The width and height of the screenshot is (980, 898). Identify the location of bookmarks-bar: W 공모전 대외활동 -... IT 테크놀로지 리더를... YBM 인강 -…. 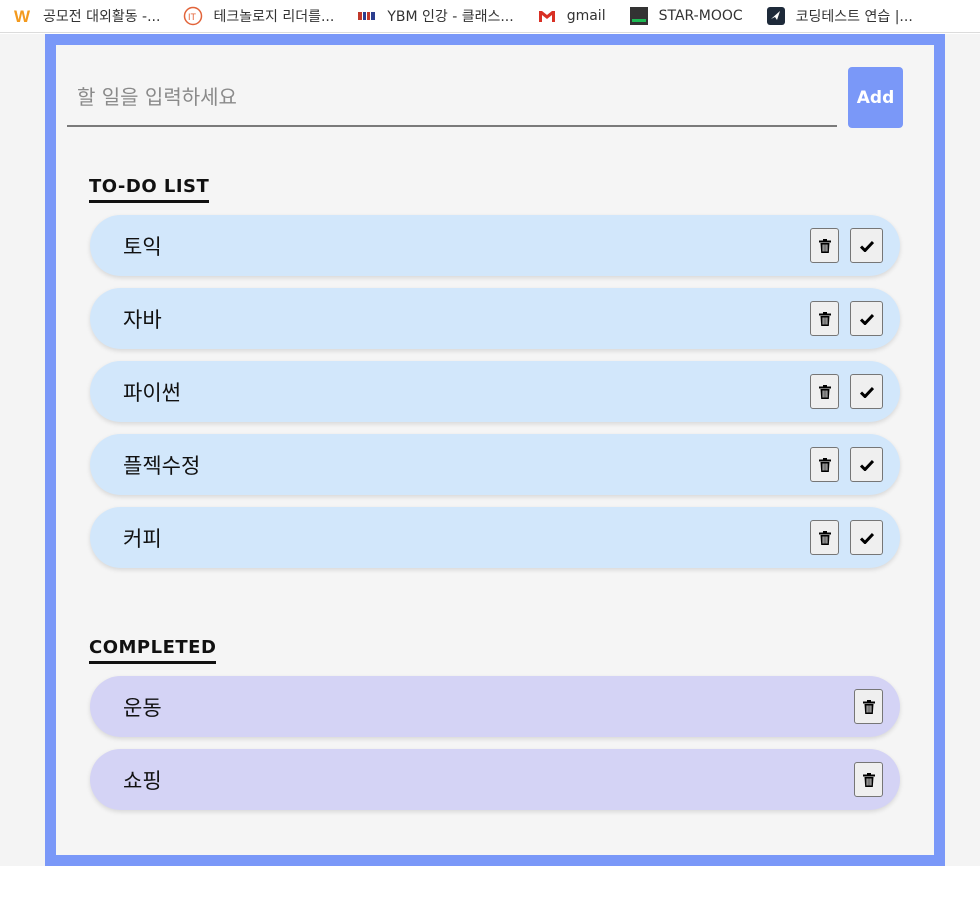
(490, 16).